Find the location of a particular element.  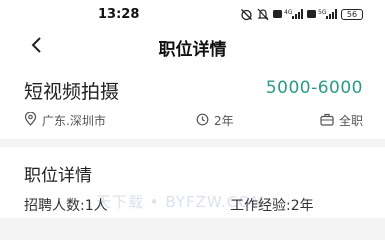

section-title: 职位详情 is located at coordinates (58, 176).